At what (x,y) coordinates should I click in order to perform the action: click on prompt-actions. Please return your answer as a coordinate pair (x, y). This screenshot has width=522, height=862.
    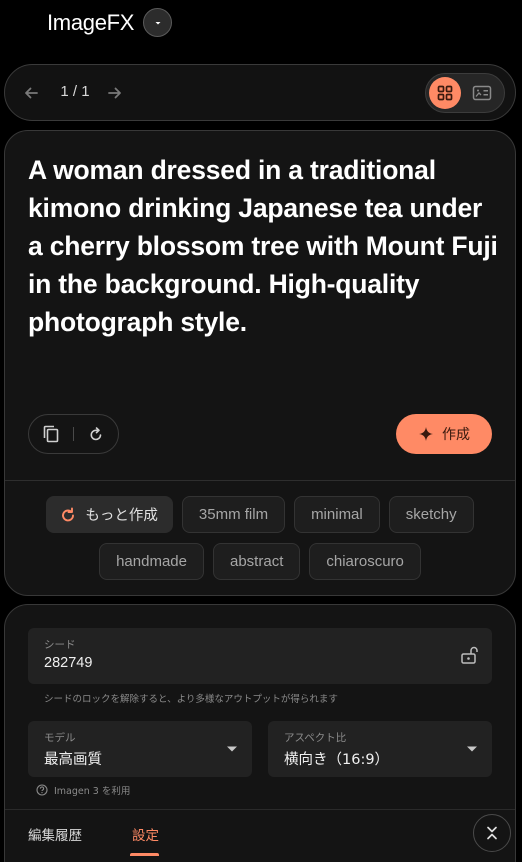
    Looking at the image, I should click on (73, 434).